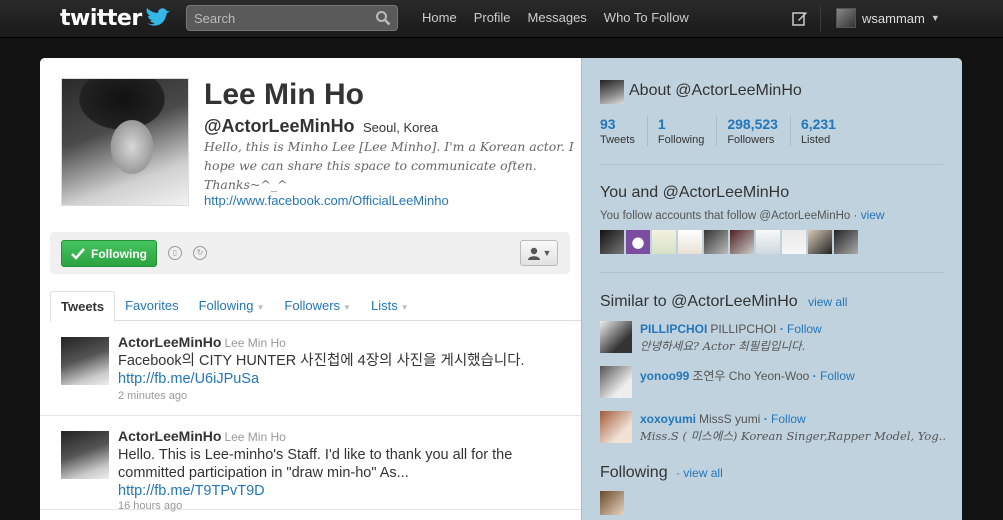  What do you see at coordinates (557, 19) in the screenshot?
I see `nav-messages: Messages` at bounding box center [557, 19].